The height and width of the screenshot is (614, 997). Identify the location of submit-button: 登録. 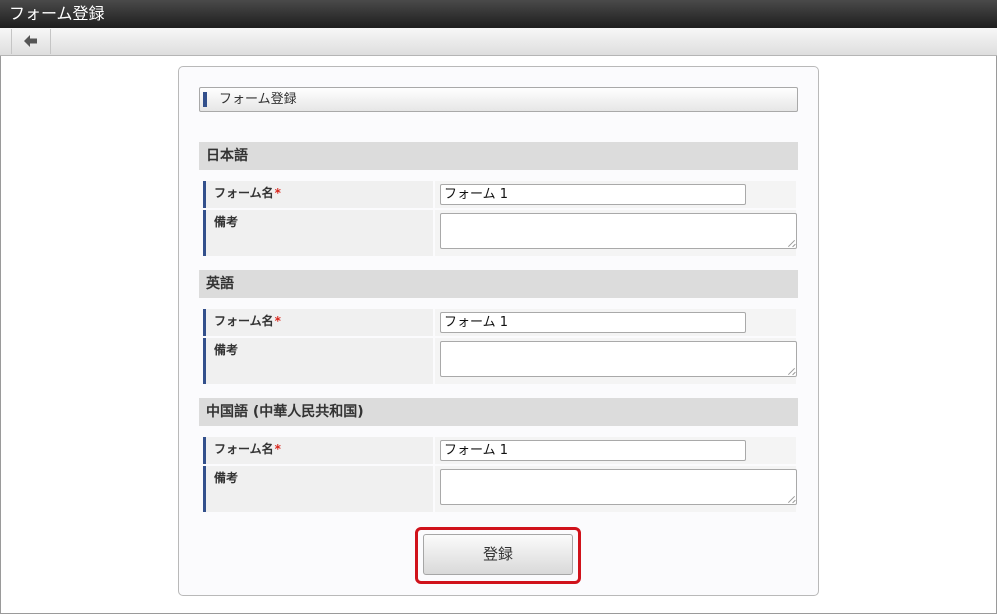
(498, 554).